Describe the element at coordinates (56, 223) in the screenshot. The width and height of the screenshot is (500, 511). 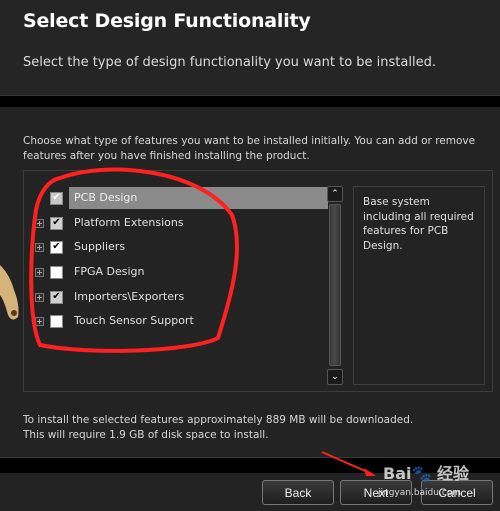
I see `feature-checkbox-platform-extensions: ✔` at that location.